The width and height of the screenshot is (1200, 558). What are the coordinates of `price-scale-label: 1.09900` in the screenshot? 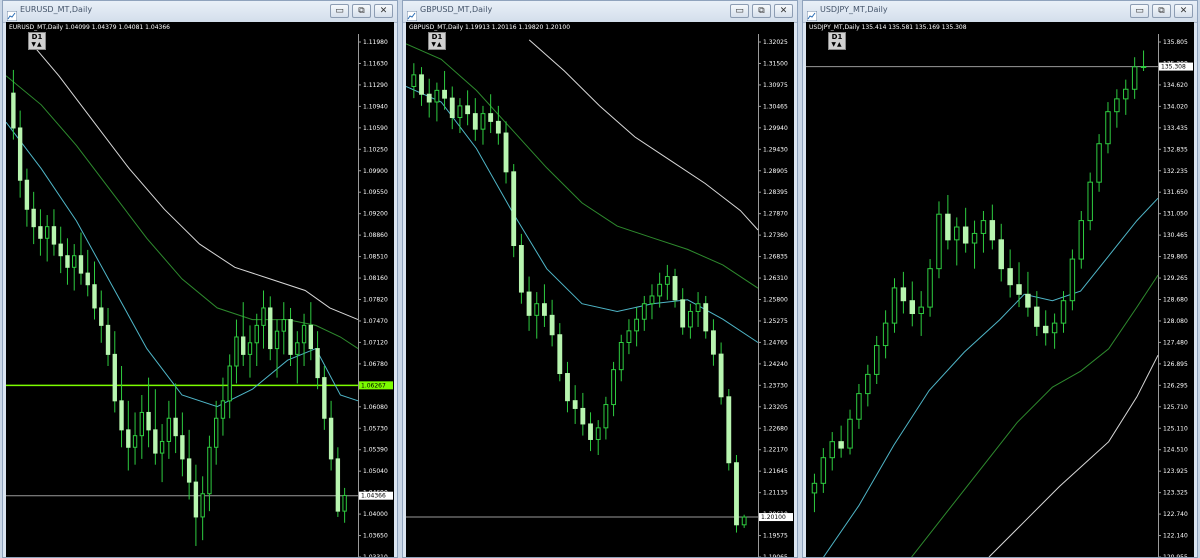 It's located at (375, 171).